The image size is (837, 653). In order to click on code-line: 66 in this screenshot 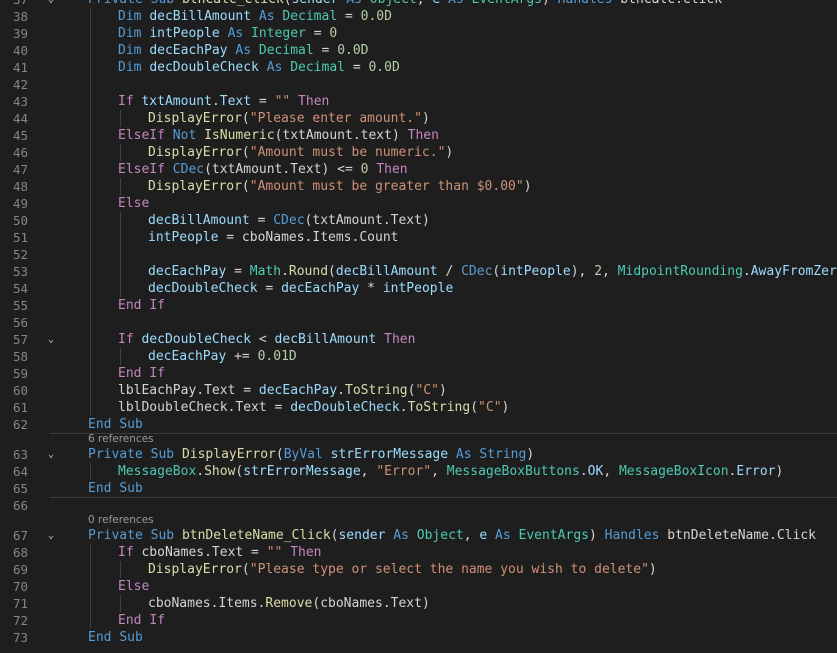, I will do `click(418, 505)`.